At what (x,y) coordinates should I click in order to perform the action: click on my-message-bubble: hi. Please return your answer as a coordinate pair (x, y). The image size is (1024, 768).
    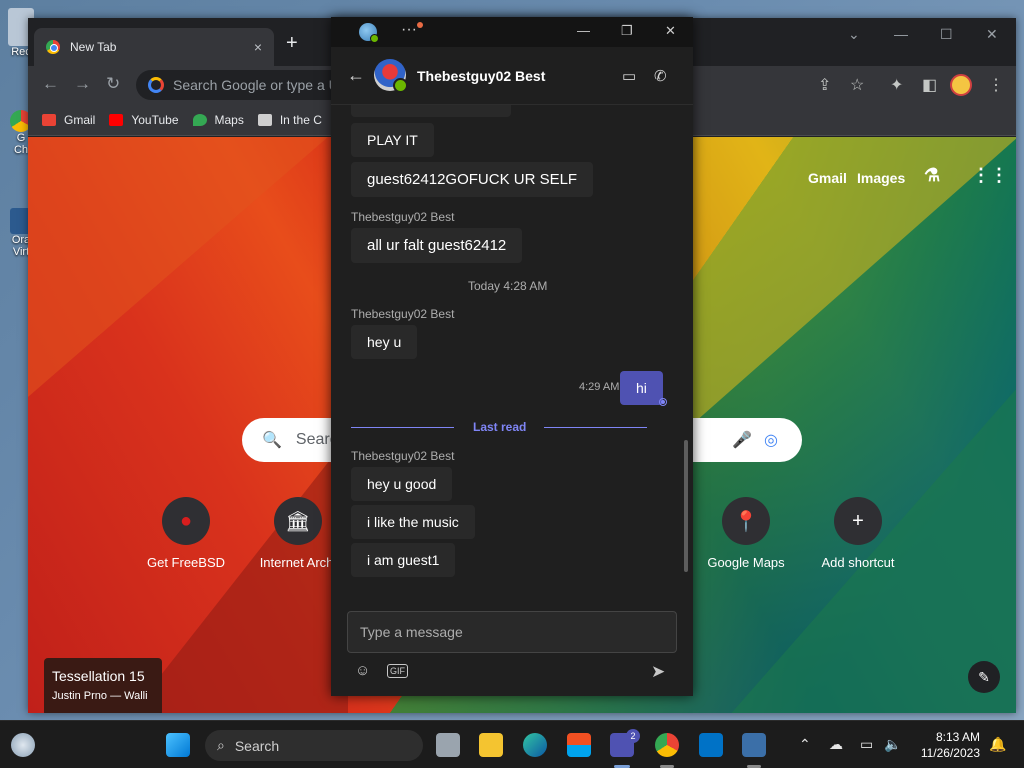
    Looking at the image, I should click on (641, 388).